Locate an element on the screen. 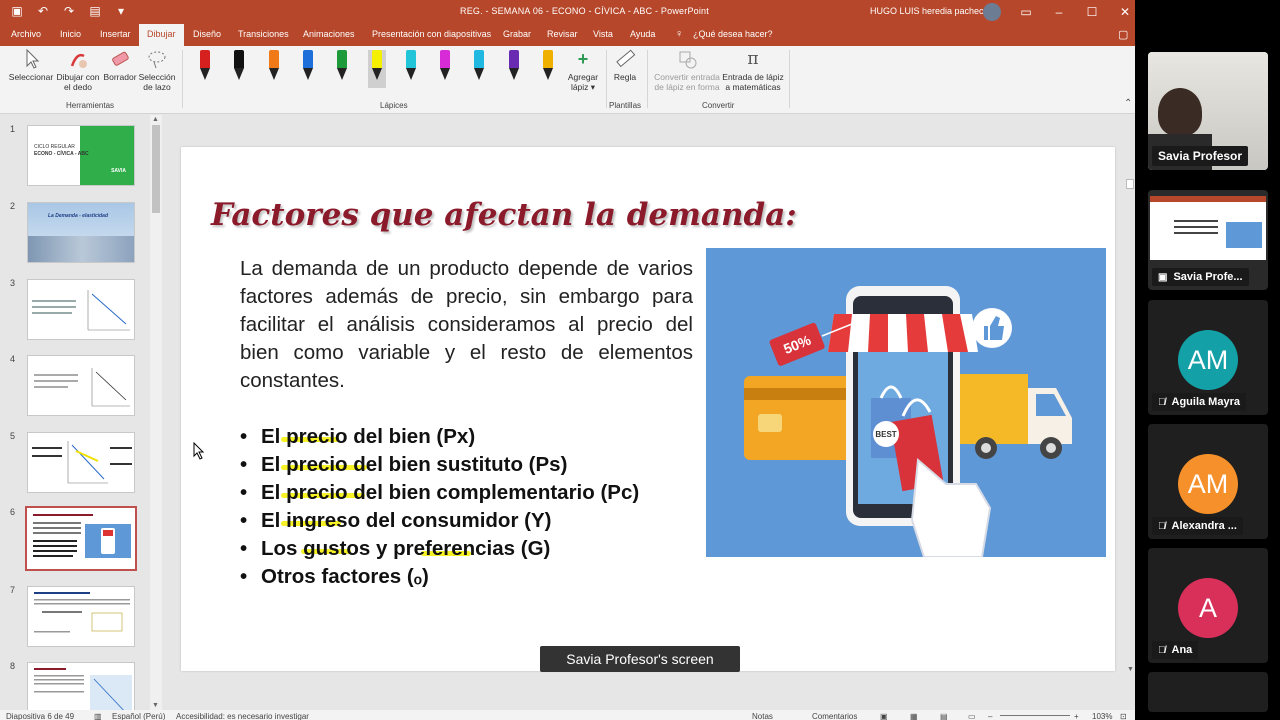  notes-button: Notas is located at coordinates (762, 716).